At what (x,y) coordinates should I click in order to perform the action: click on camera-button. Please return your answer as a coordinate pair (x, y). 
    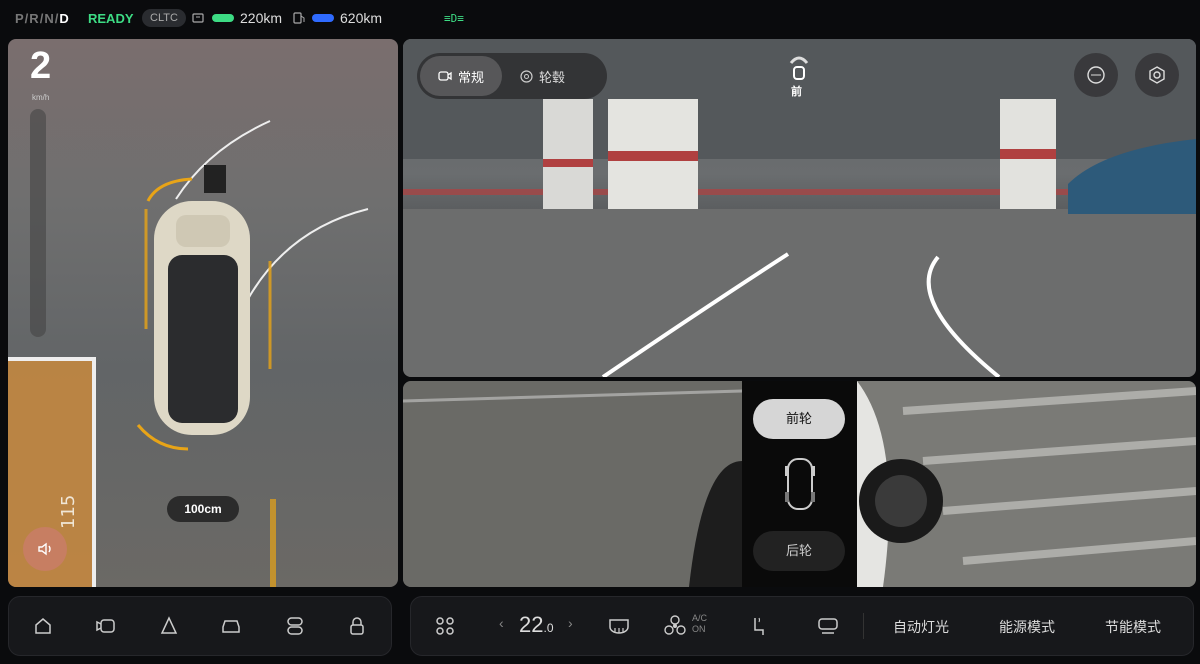
    Looking at the image, I should click on (107, 626).